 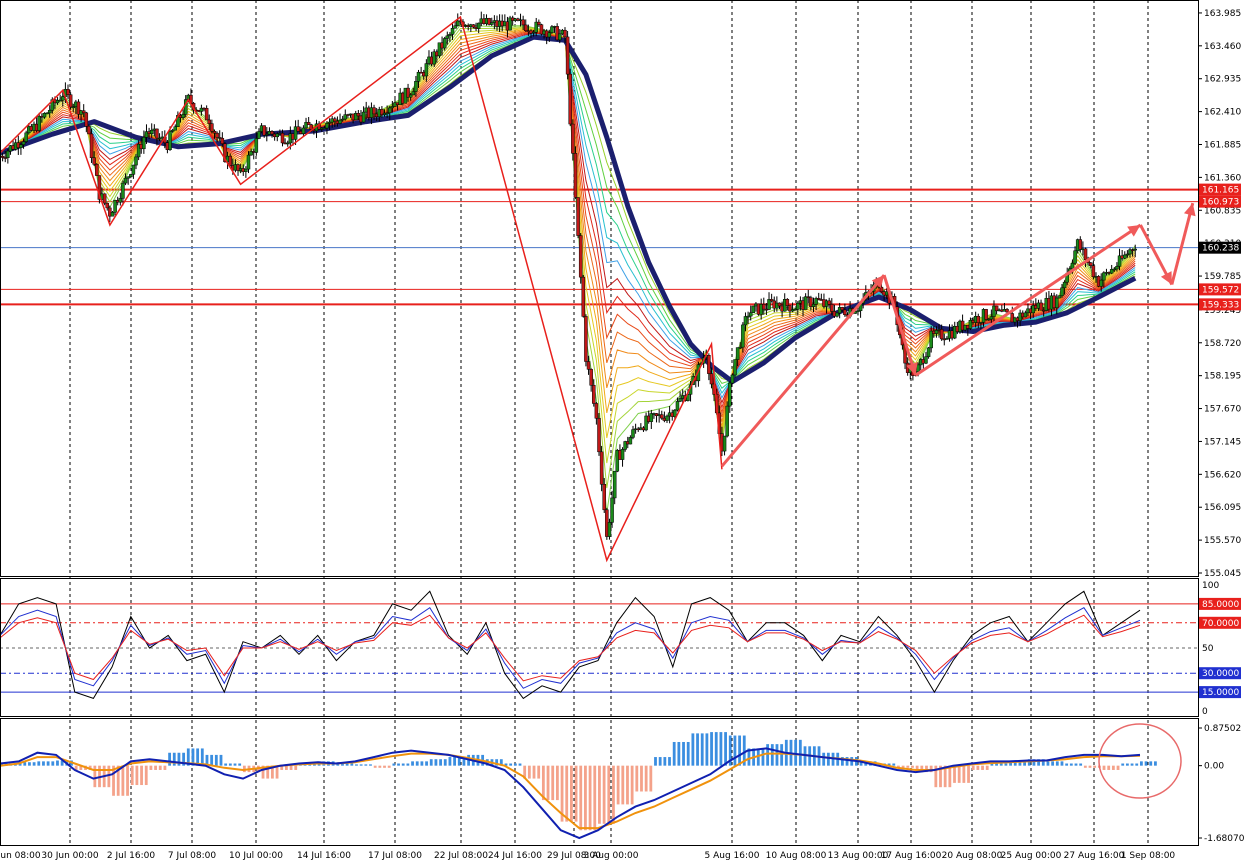 I want to click on price-tick-label: 163.460, so click(x=1222, y=47).